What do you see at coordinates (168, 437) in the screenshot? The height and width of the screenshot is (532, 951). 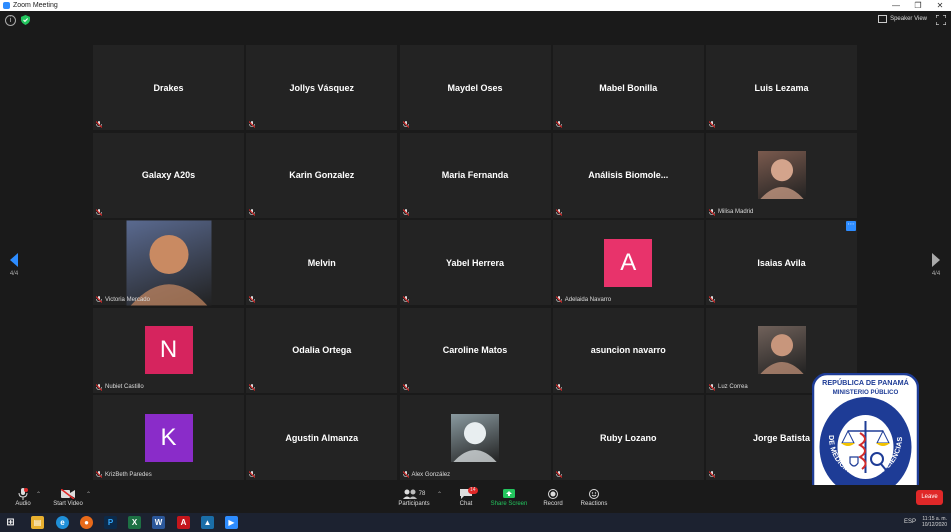 I see `participant-tile: K KrizBeth Paredes` at bounding box center [168, 437].